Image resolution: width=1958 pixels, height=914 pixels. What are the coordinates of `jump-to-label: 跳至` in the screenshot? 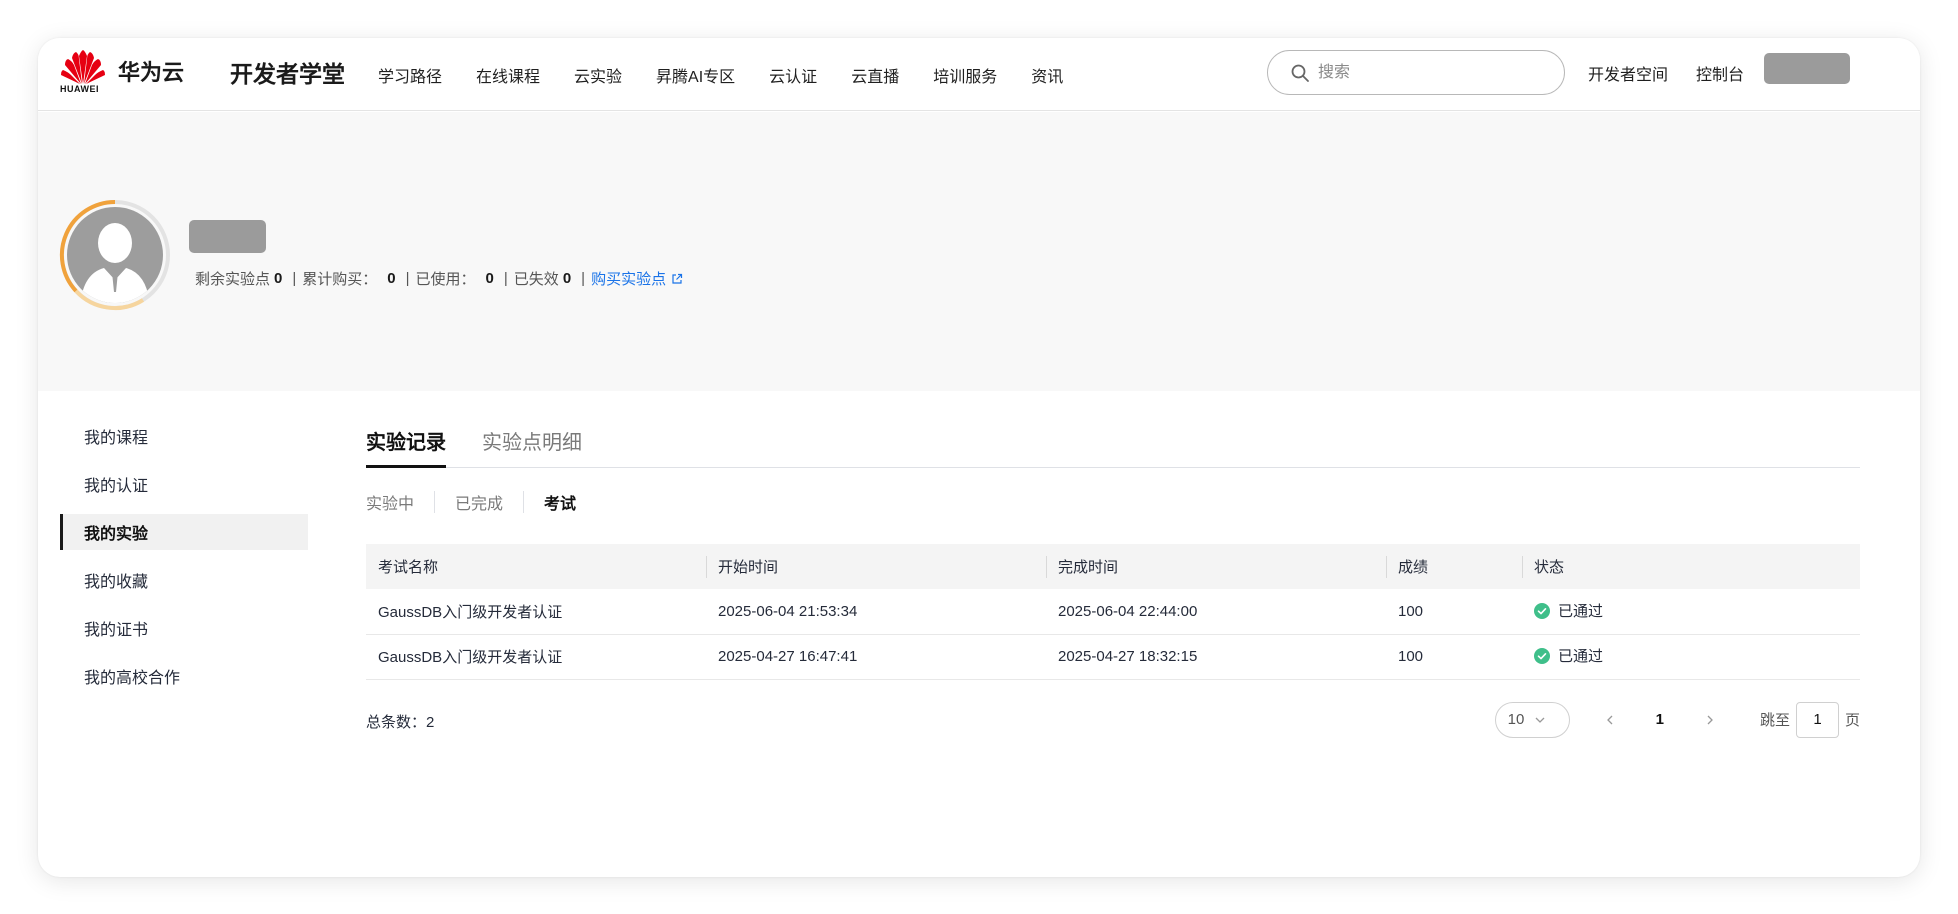 It's located at (1774, 720).